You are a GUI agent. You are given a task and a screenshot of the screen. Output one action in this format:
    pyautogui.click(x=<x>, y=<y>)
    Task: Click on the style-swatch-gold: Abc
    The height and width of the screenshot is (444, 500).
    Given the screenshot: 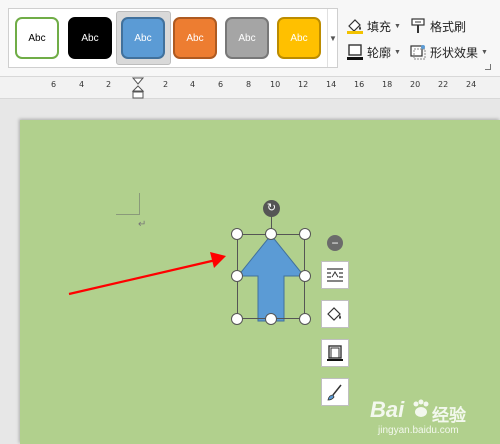 What is the action you would take?
    pyautogui.click(x=299, y=38)
    